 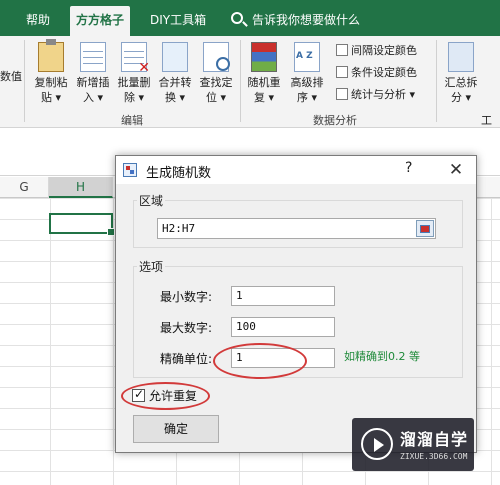 What do you see at coordinates (283, 296) in the screenshot?
I see `min-number-input: 1` at bounding box center [283, 296].